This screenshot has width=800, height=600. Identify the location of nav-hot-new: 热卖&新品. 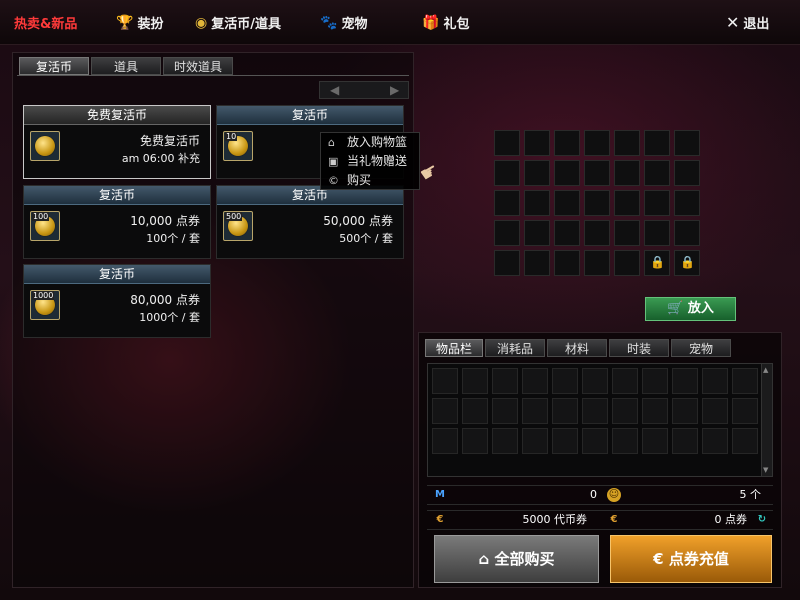
(45, 22).